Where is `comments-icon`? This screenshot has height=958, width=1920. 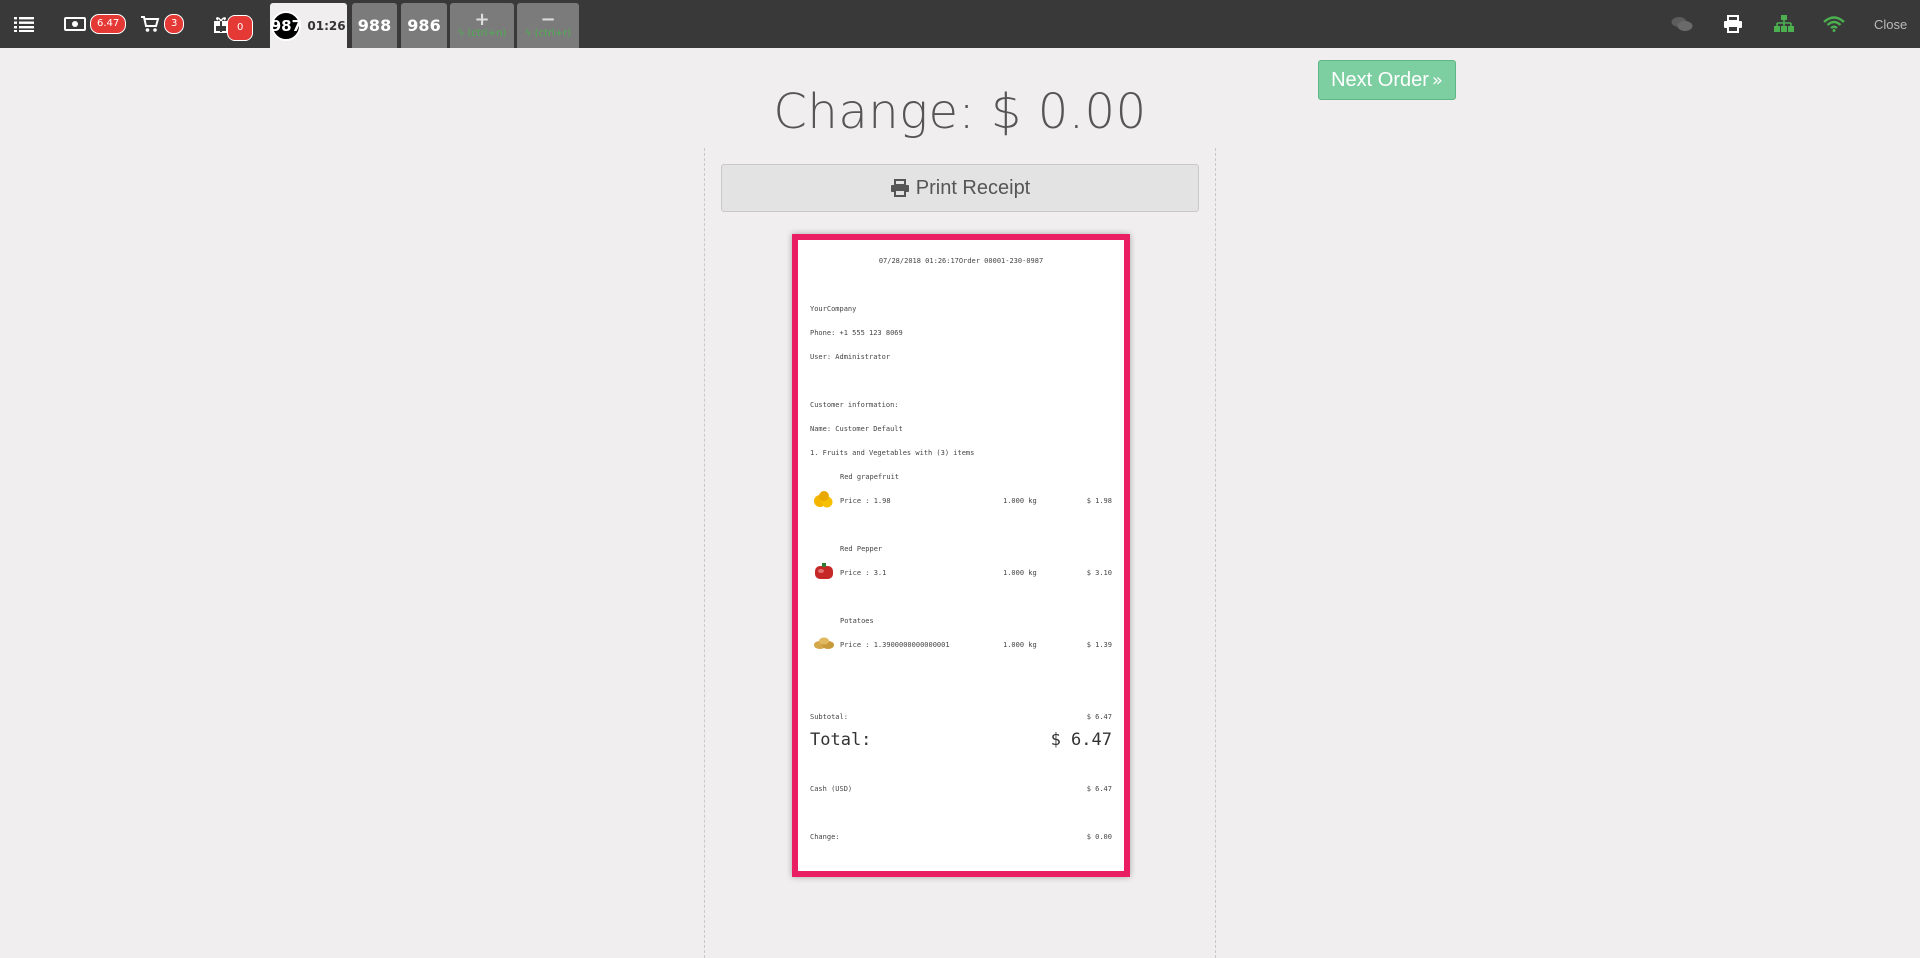
comments-icon is located at coordinates (1682, 24).